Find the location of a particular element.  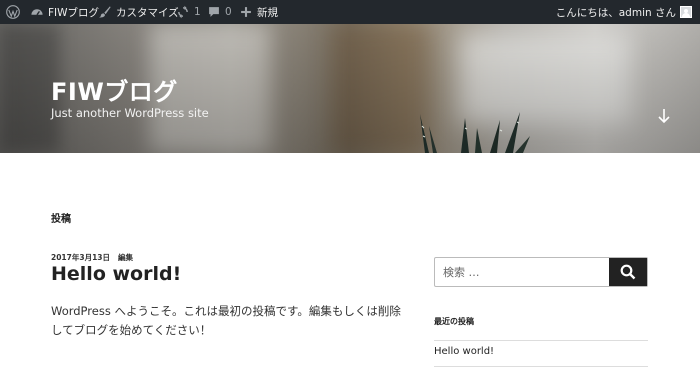

recent-post-link: Hello world! is located at coordinates (464, 351).